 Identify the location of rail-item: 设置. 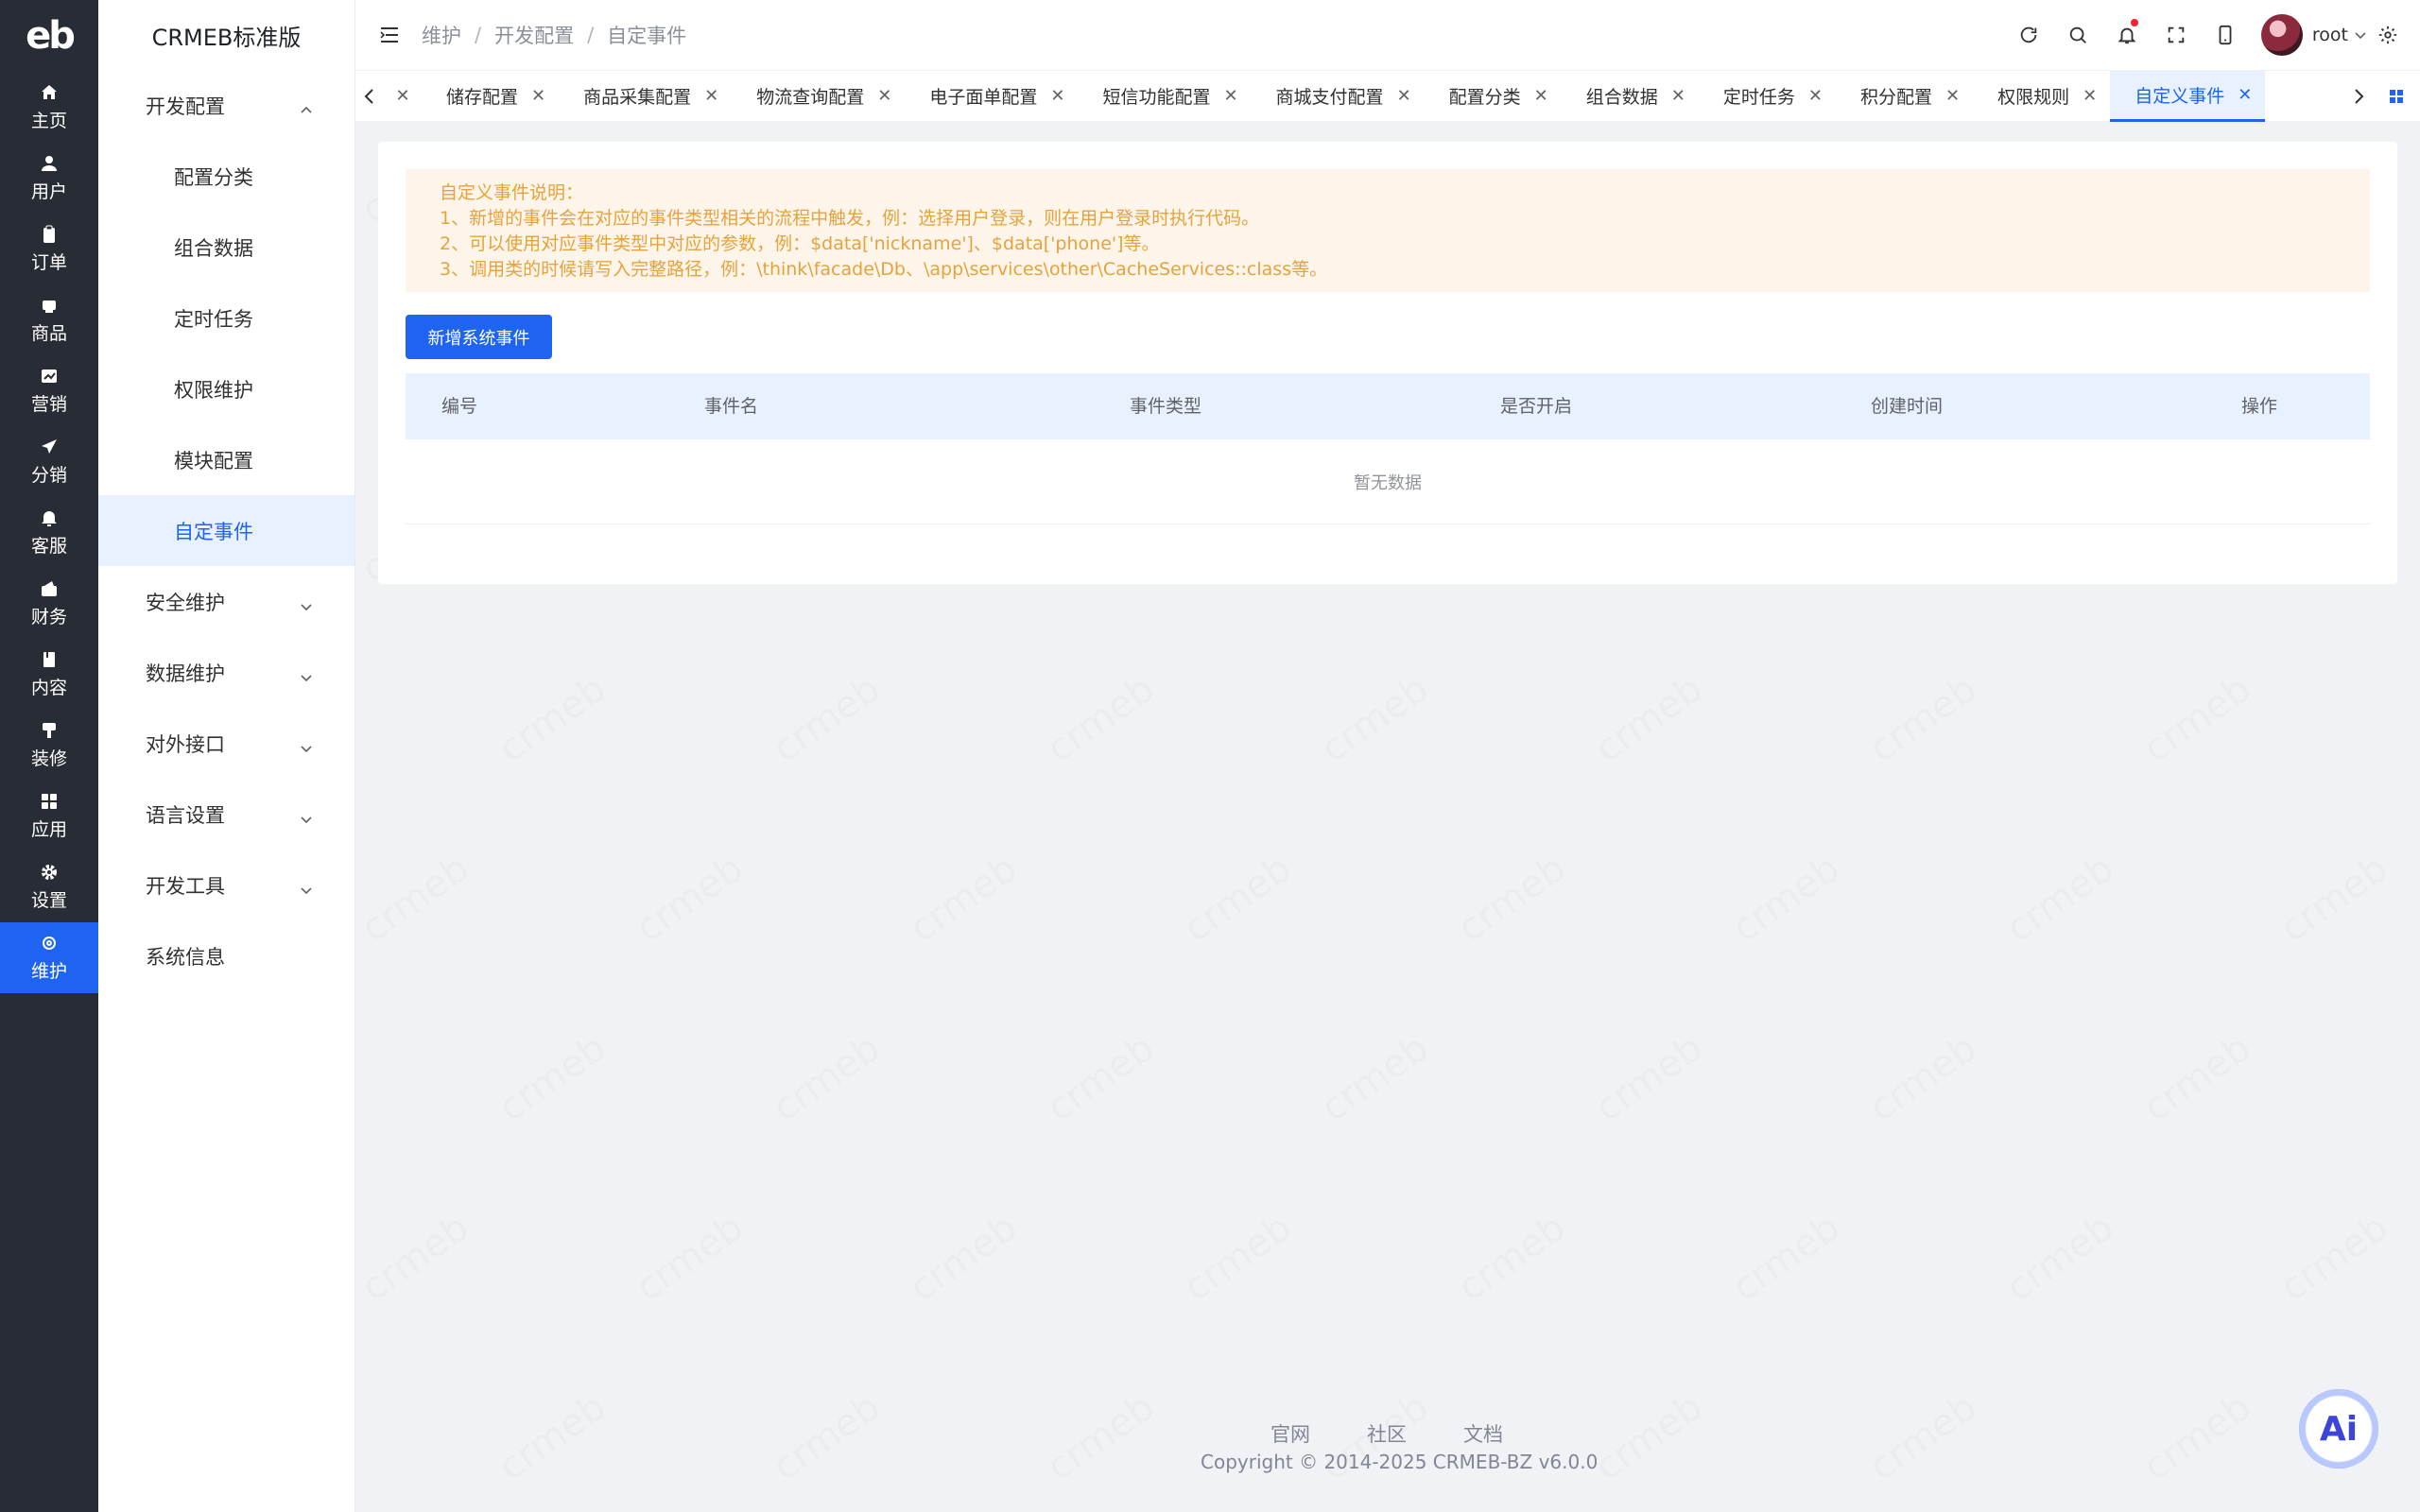
(49, 886).